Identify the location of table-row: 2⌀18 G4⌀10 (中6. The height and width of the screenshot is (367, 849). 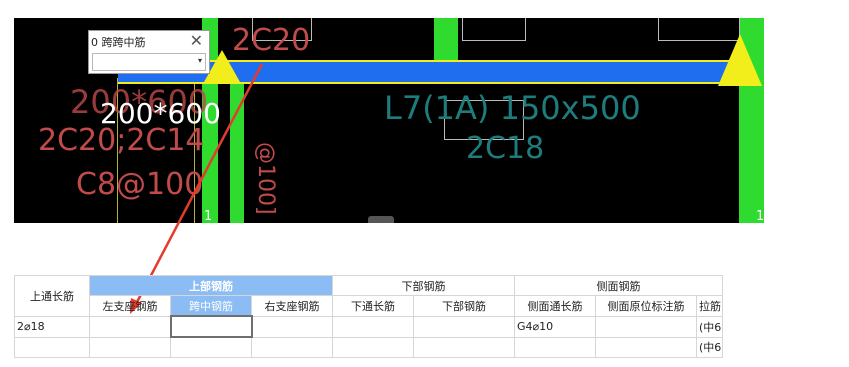
(368, 326).